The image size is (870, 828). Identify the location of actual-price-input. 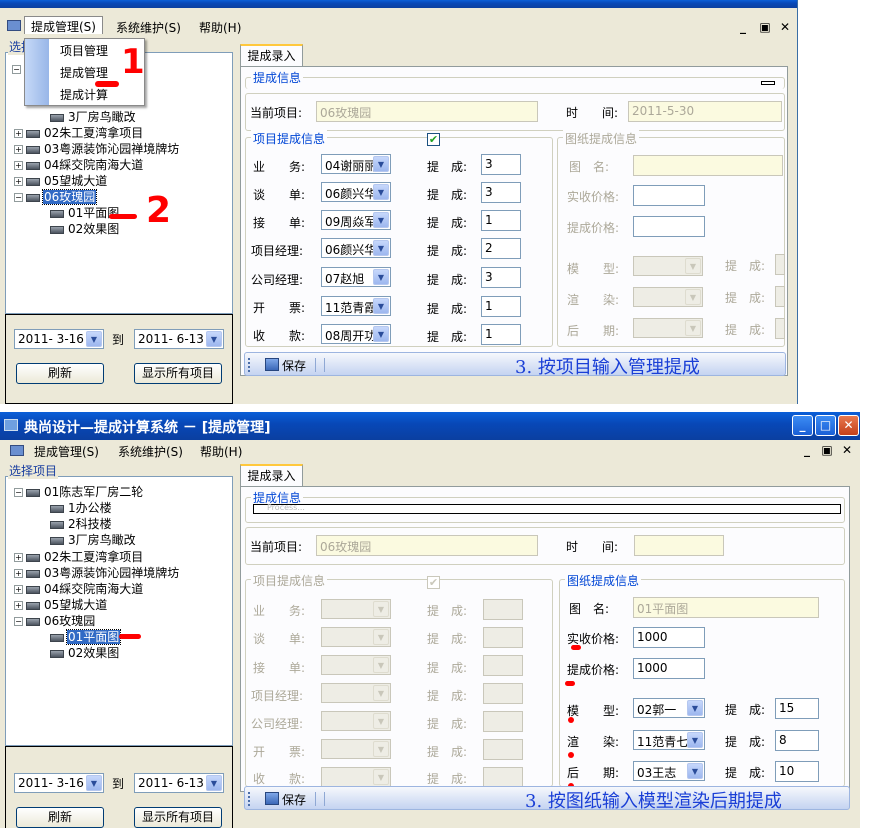
(669, 195).